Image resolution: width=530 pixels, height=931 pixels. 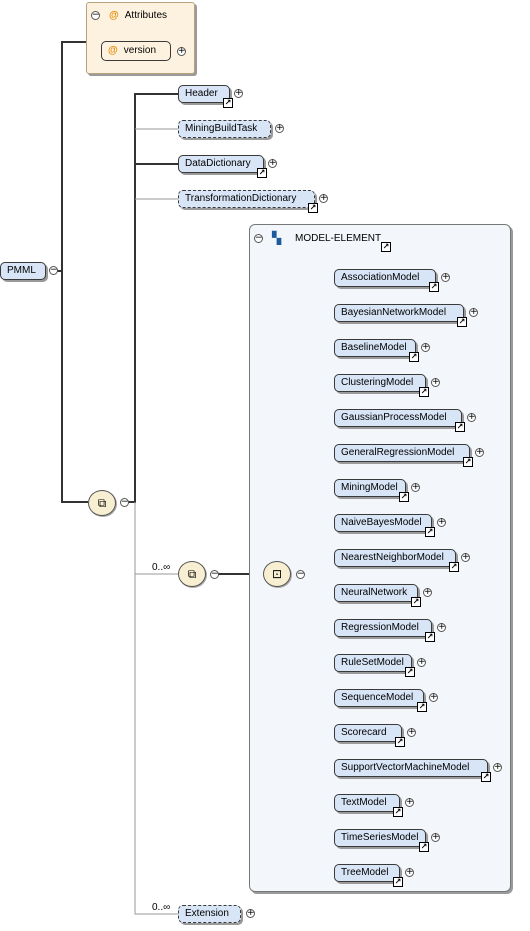 I want to click on model-label: TreeModel, so click(x=365, y=872).